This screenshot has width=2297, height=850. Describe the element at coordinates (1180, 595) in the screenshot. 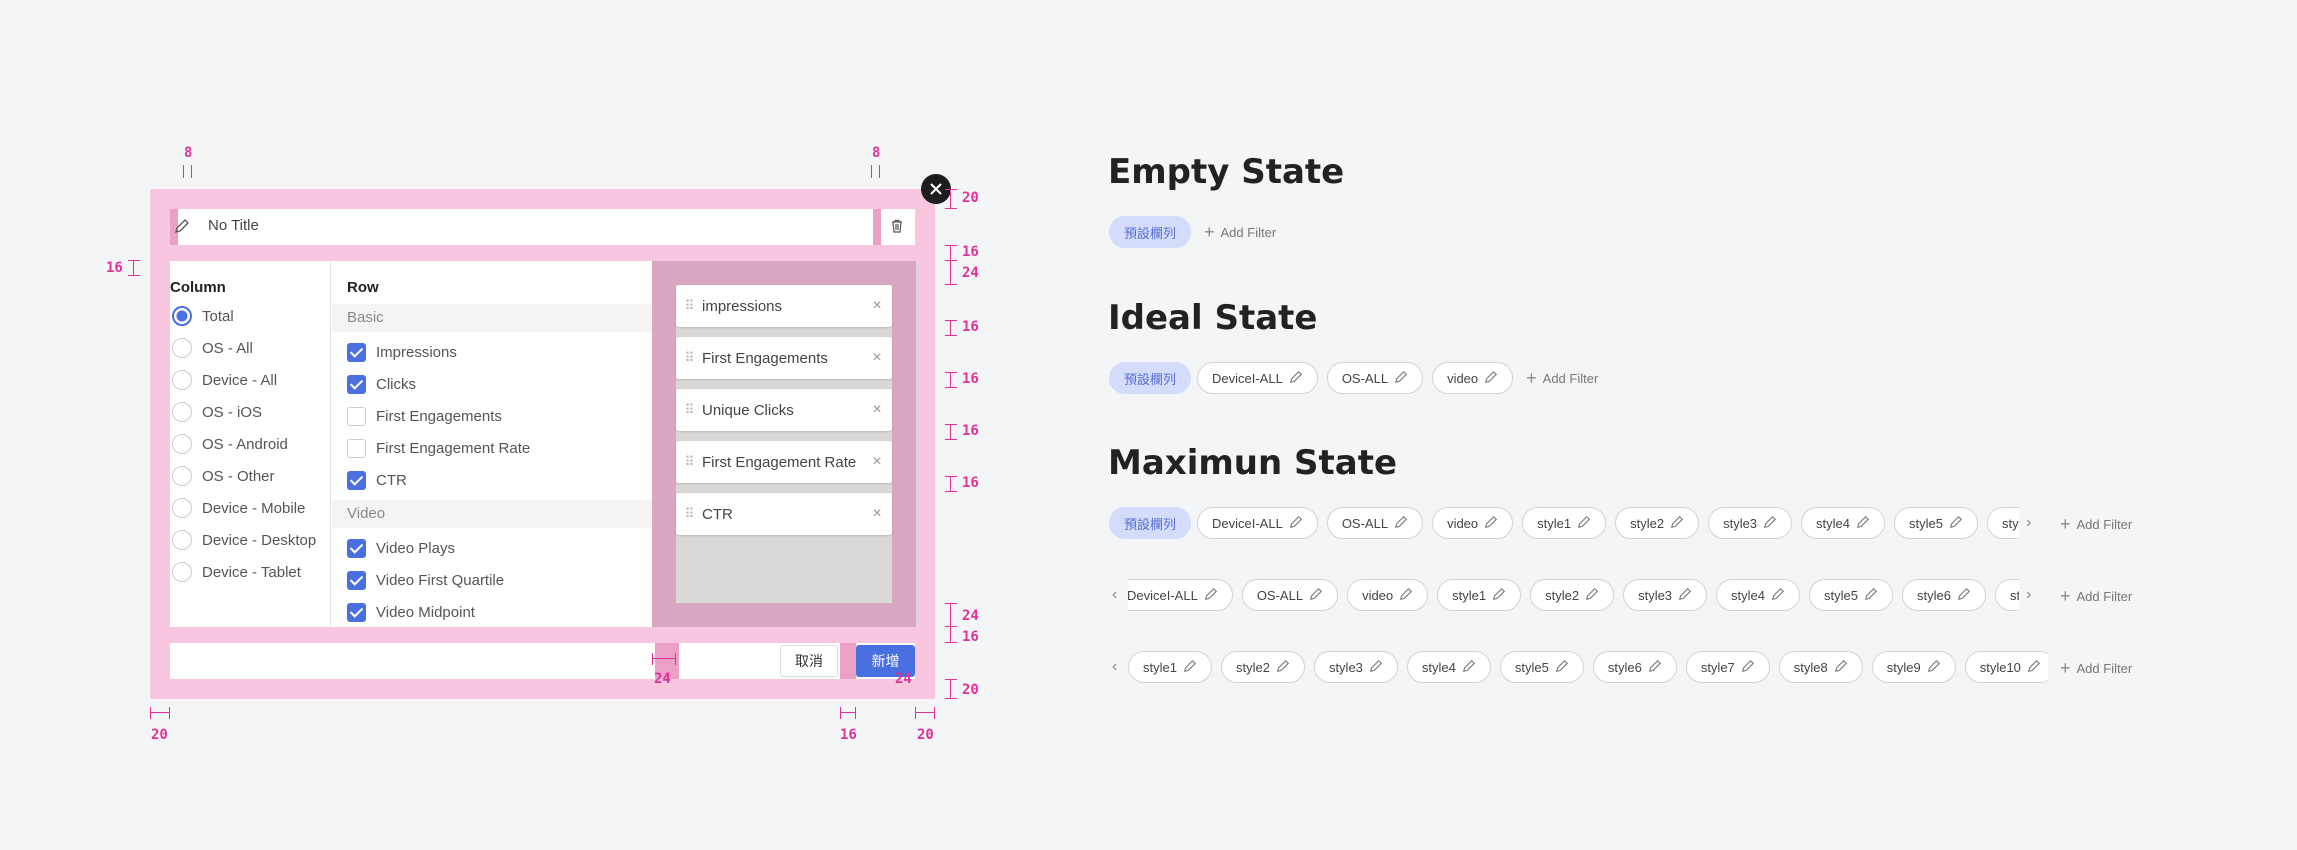

I see `filter-chip: DeviceI-ALL` at that location.